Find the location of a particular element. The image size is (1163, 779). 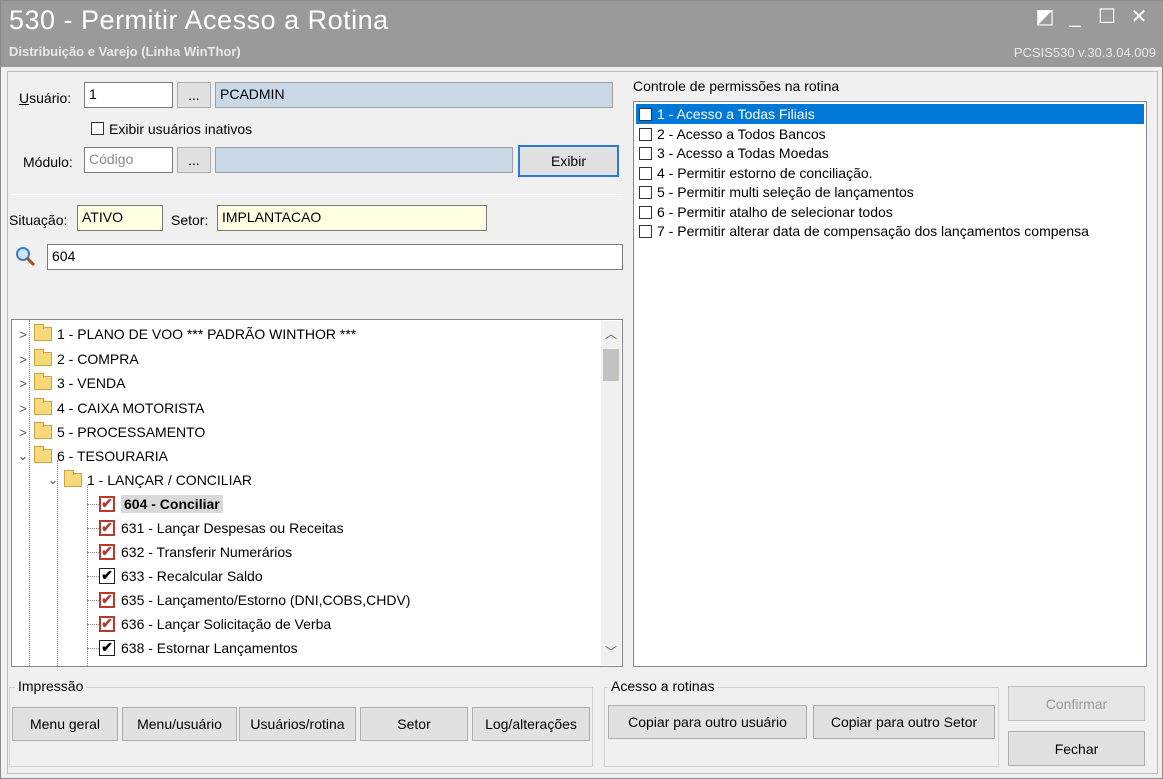

usuarios-rotina-button: Usuários/rotina is located at coordinates (297, 724).